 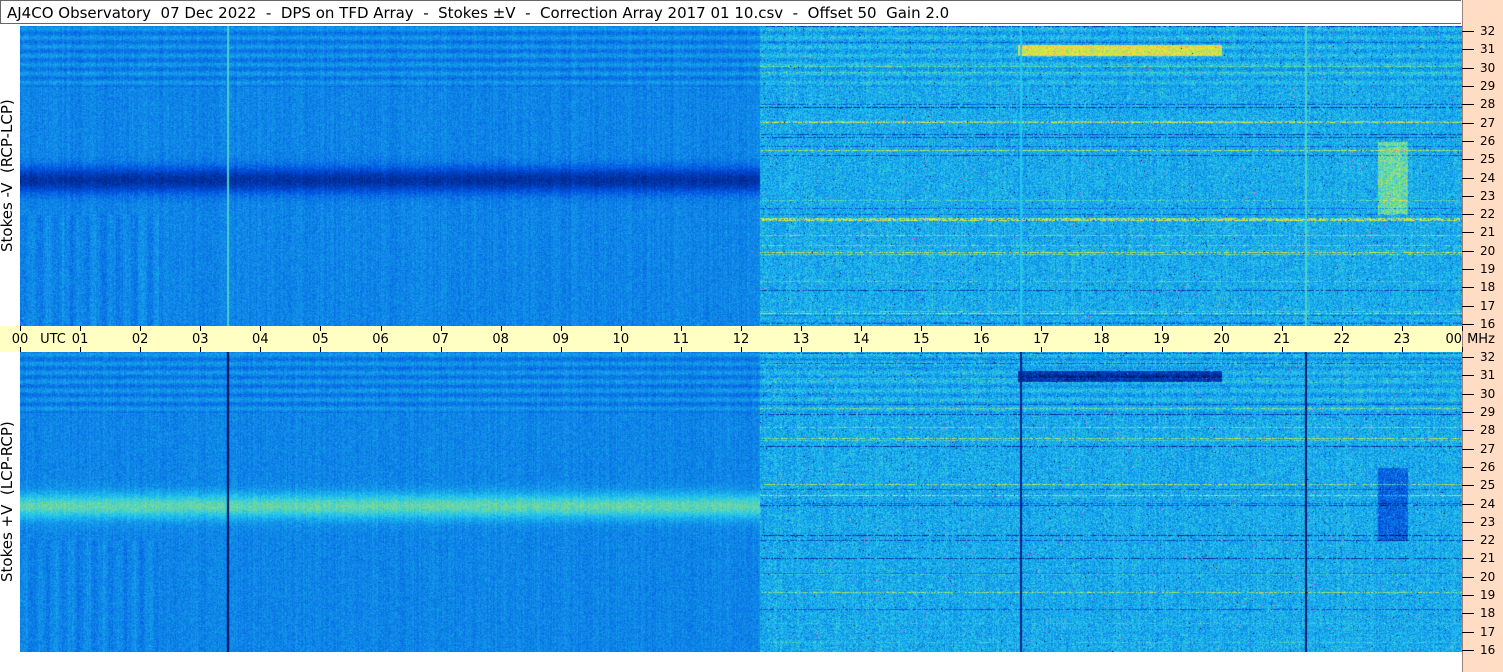 What do you see at coordinates (140, 339) in the screenshot?
I see `x-tick-label: 02` at bounding box center [140, 339].